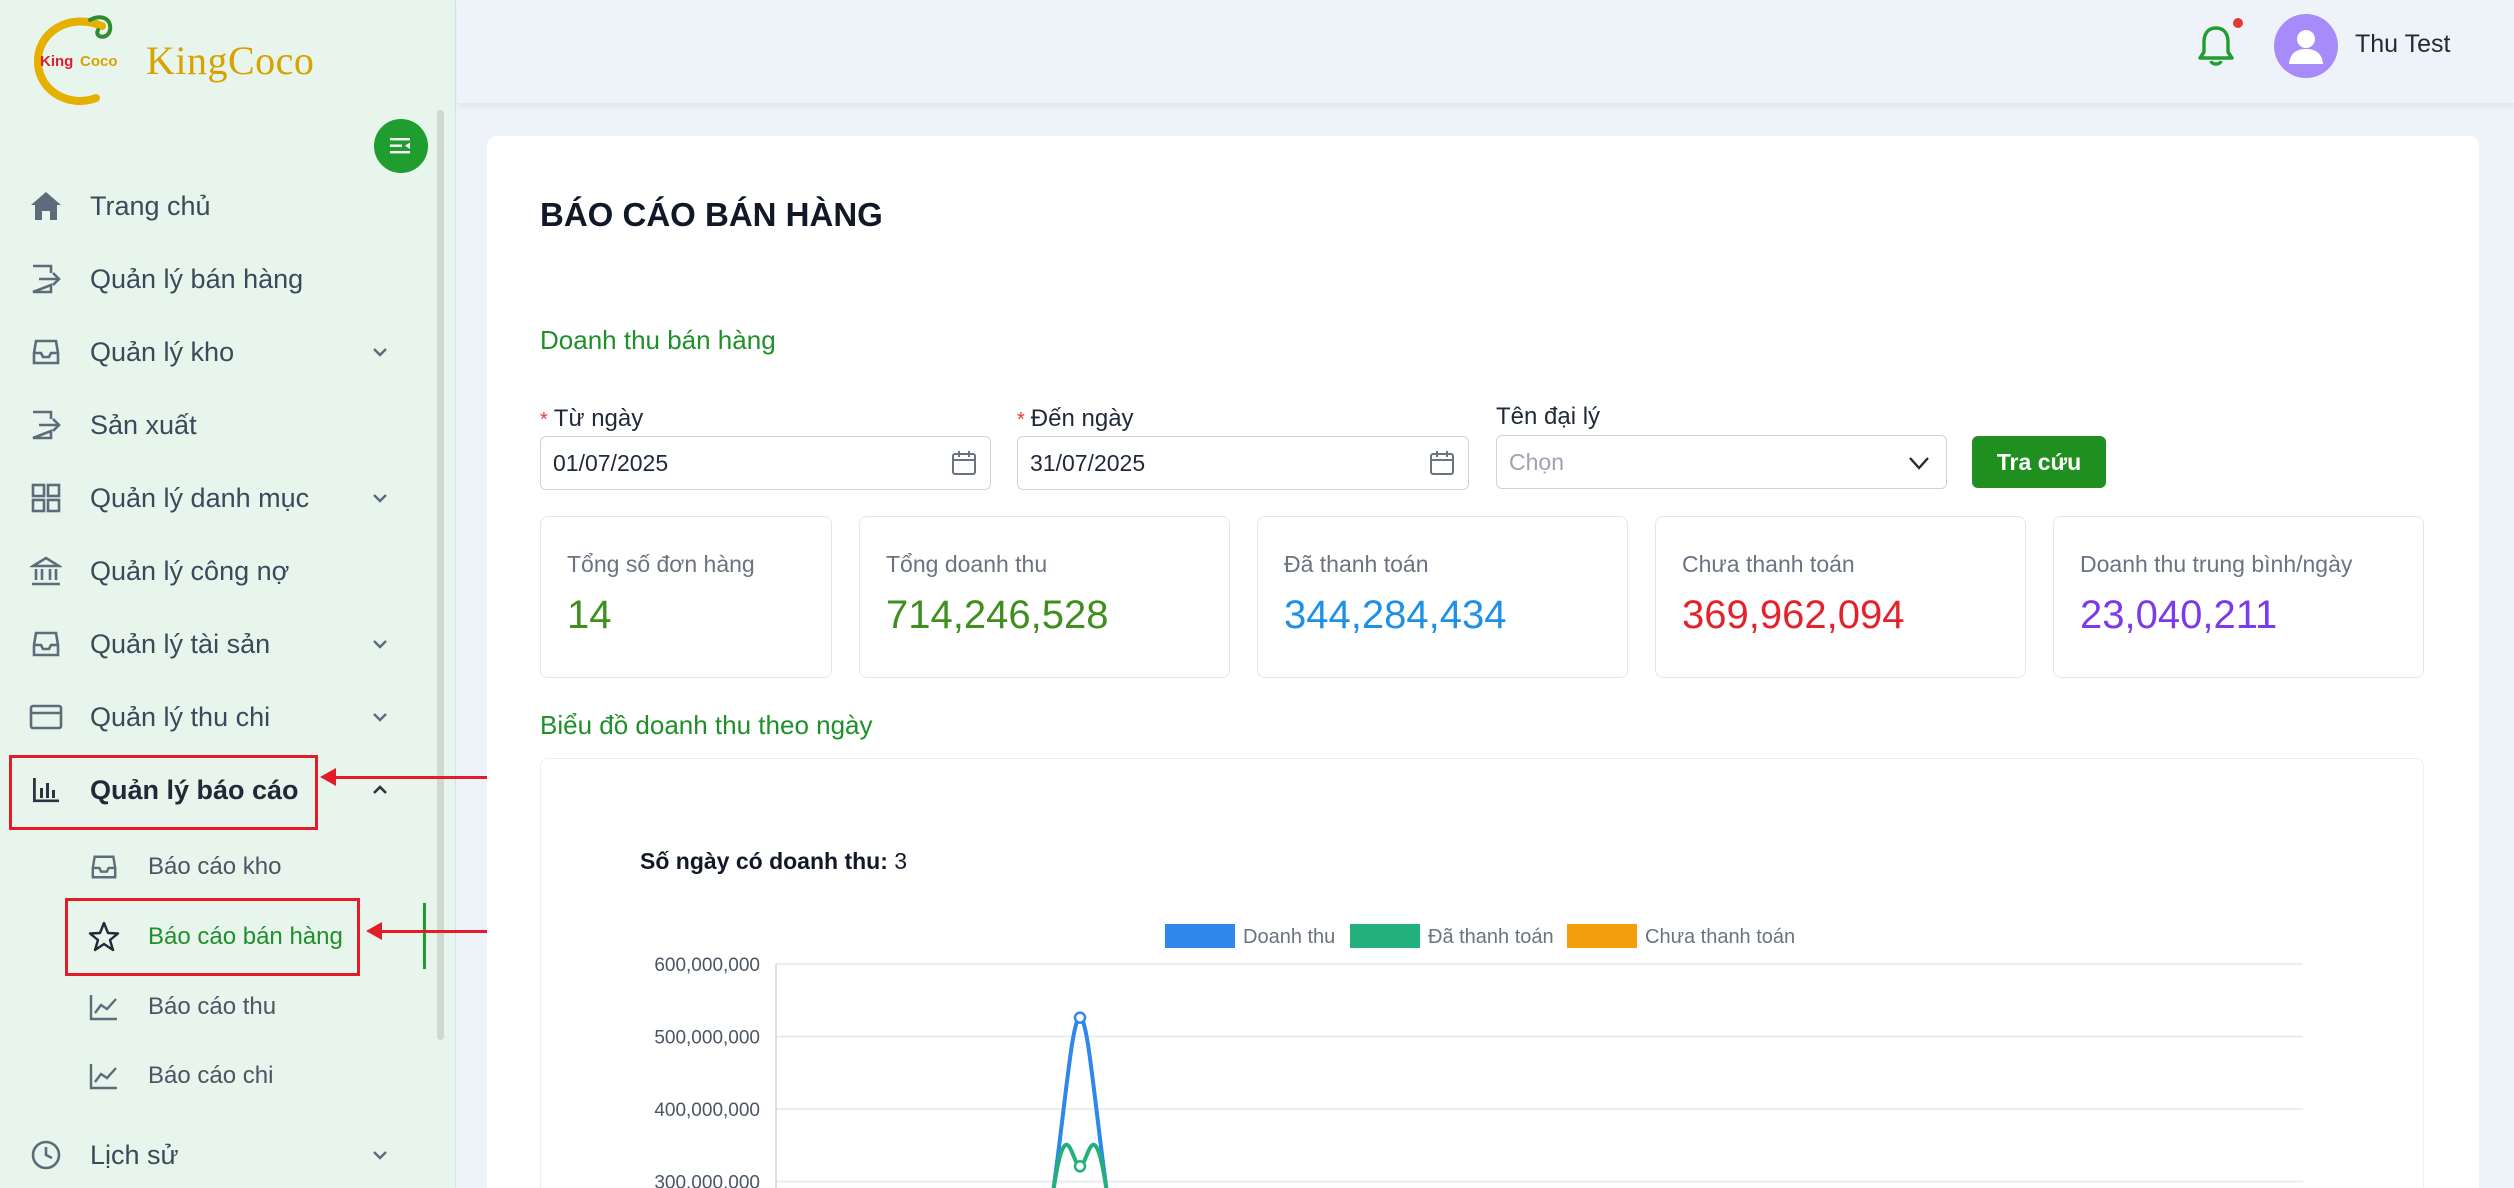 The width and height of the screenshot is (2514, 1188). Describe the element at coordinates (46, 717) in the screenshot. I see `wallet-icon` at that location.